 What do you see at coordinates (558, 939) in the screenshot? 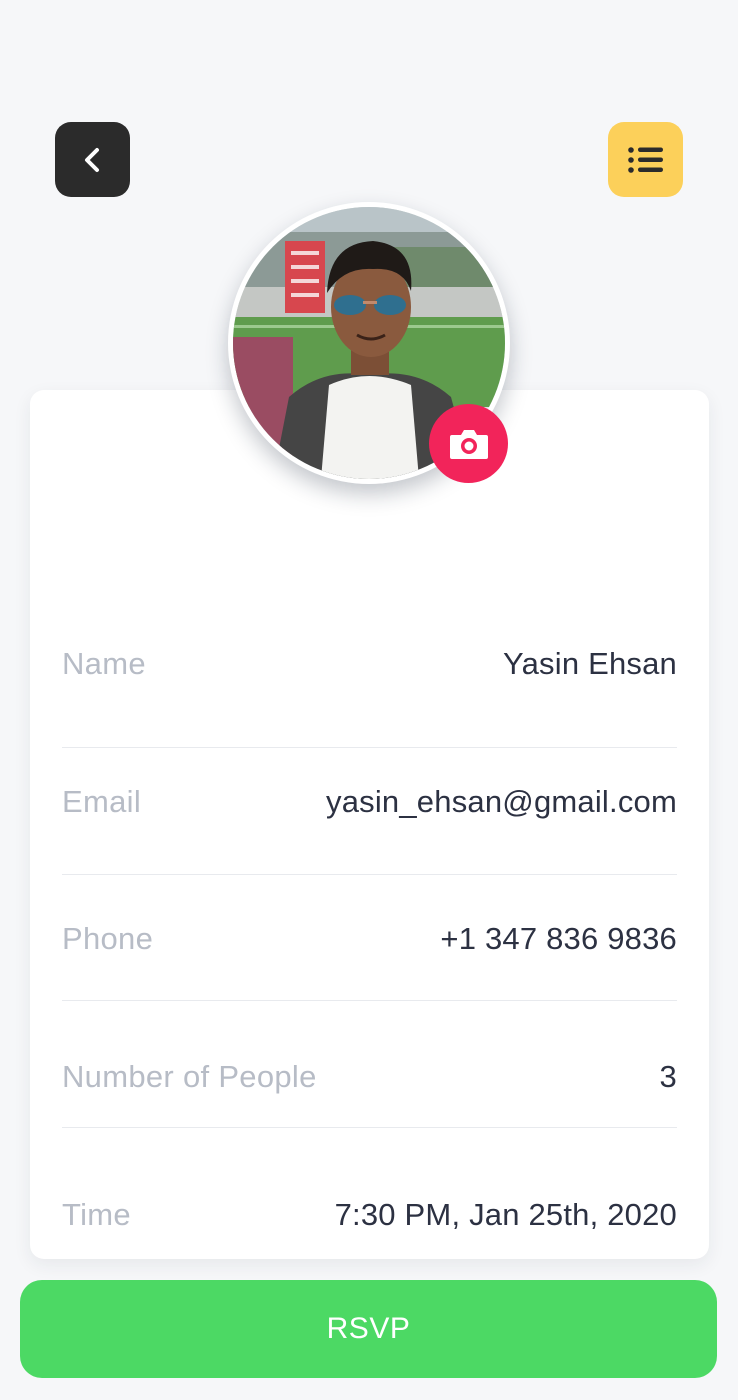
I see `phone-value: +1 347 836 9836` at bounding box center [558, 939].